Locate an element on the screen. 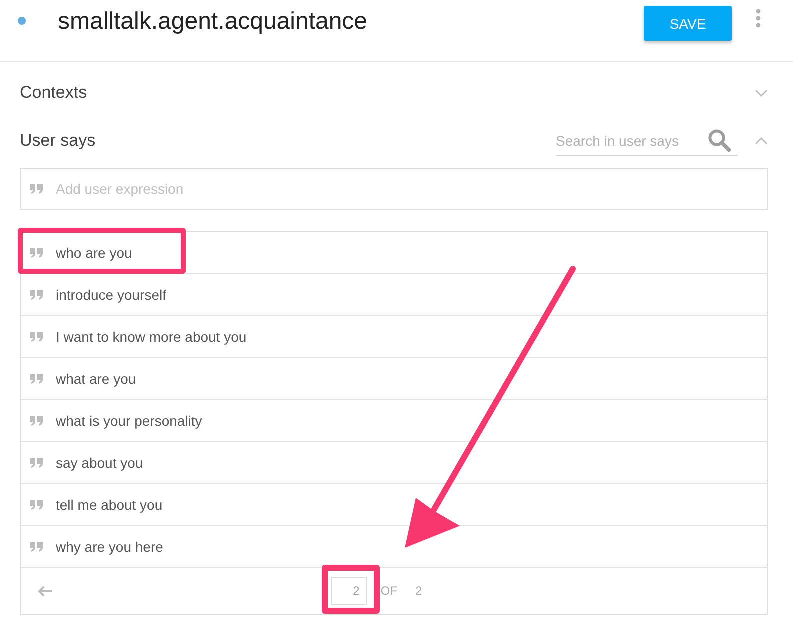 Image resolution: width=793 pixels, height=641 pixels. expression-field: introduce yourself is located at coordinates (394, 295).